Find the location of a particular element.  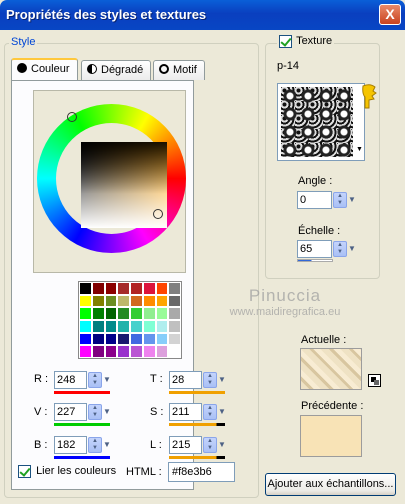

s-dropdown-icon: ▼ is located at coordinates (223, 412).